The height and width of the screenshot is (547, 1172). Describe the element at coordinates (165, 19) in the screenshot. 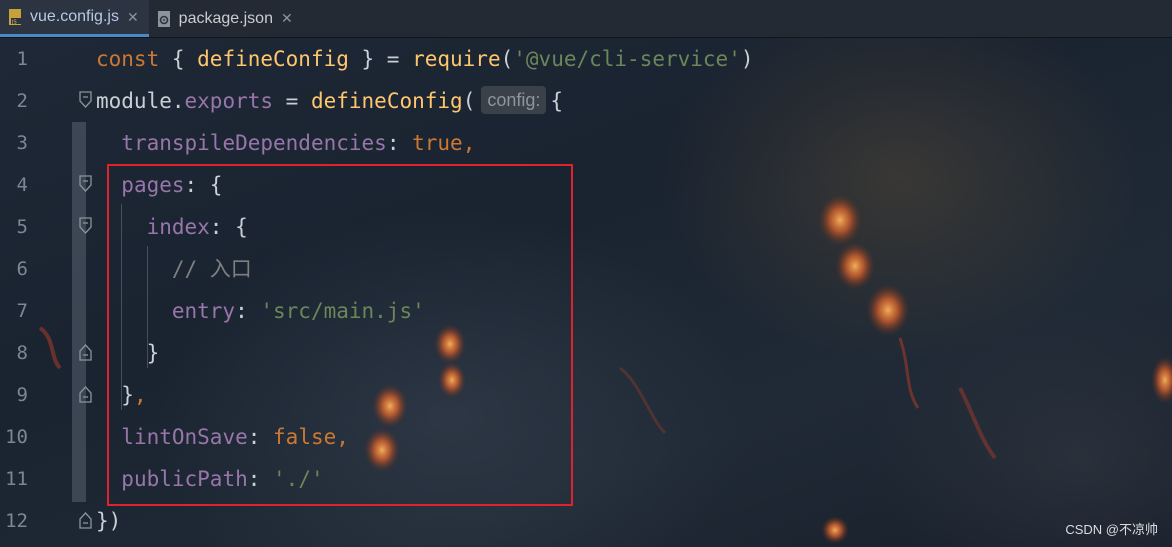

I see `json-file-icon` at that location.